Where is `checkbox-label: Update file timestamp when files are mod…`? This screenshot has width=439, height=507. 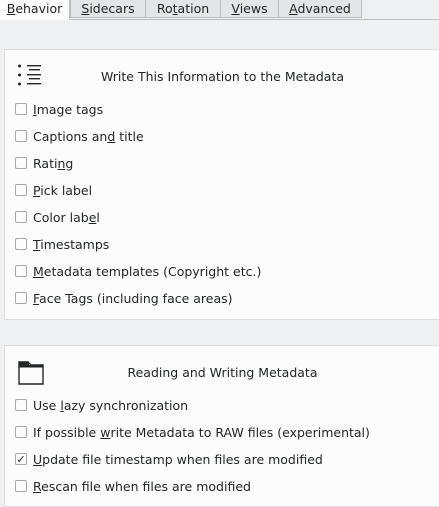
checkbox-label: Update file timestamp when files are mod… is located at coordinates (178, 459).